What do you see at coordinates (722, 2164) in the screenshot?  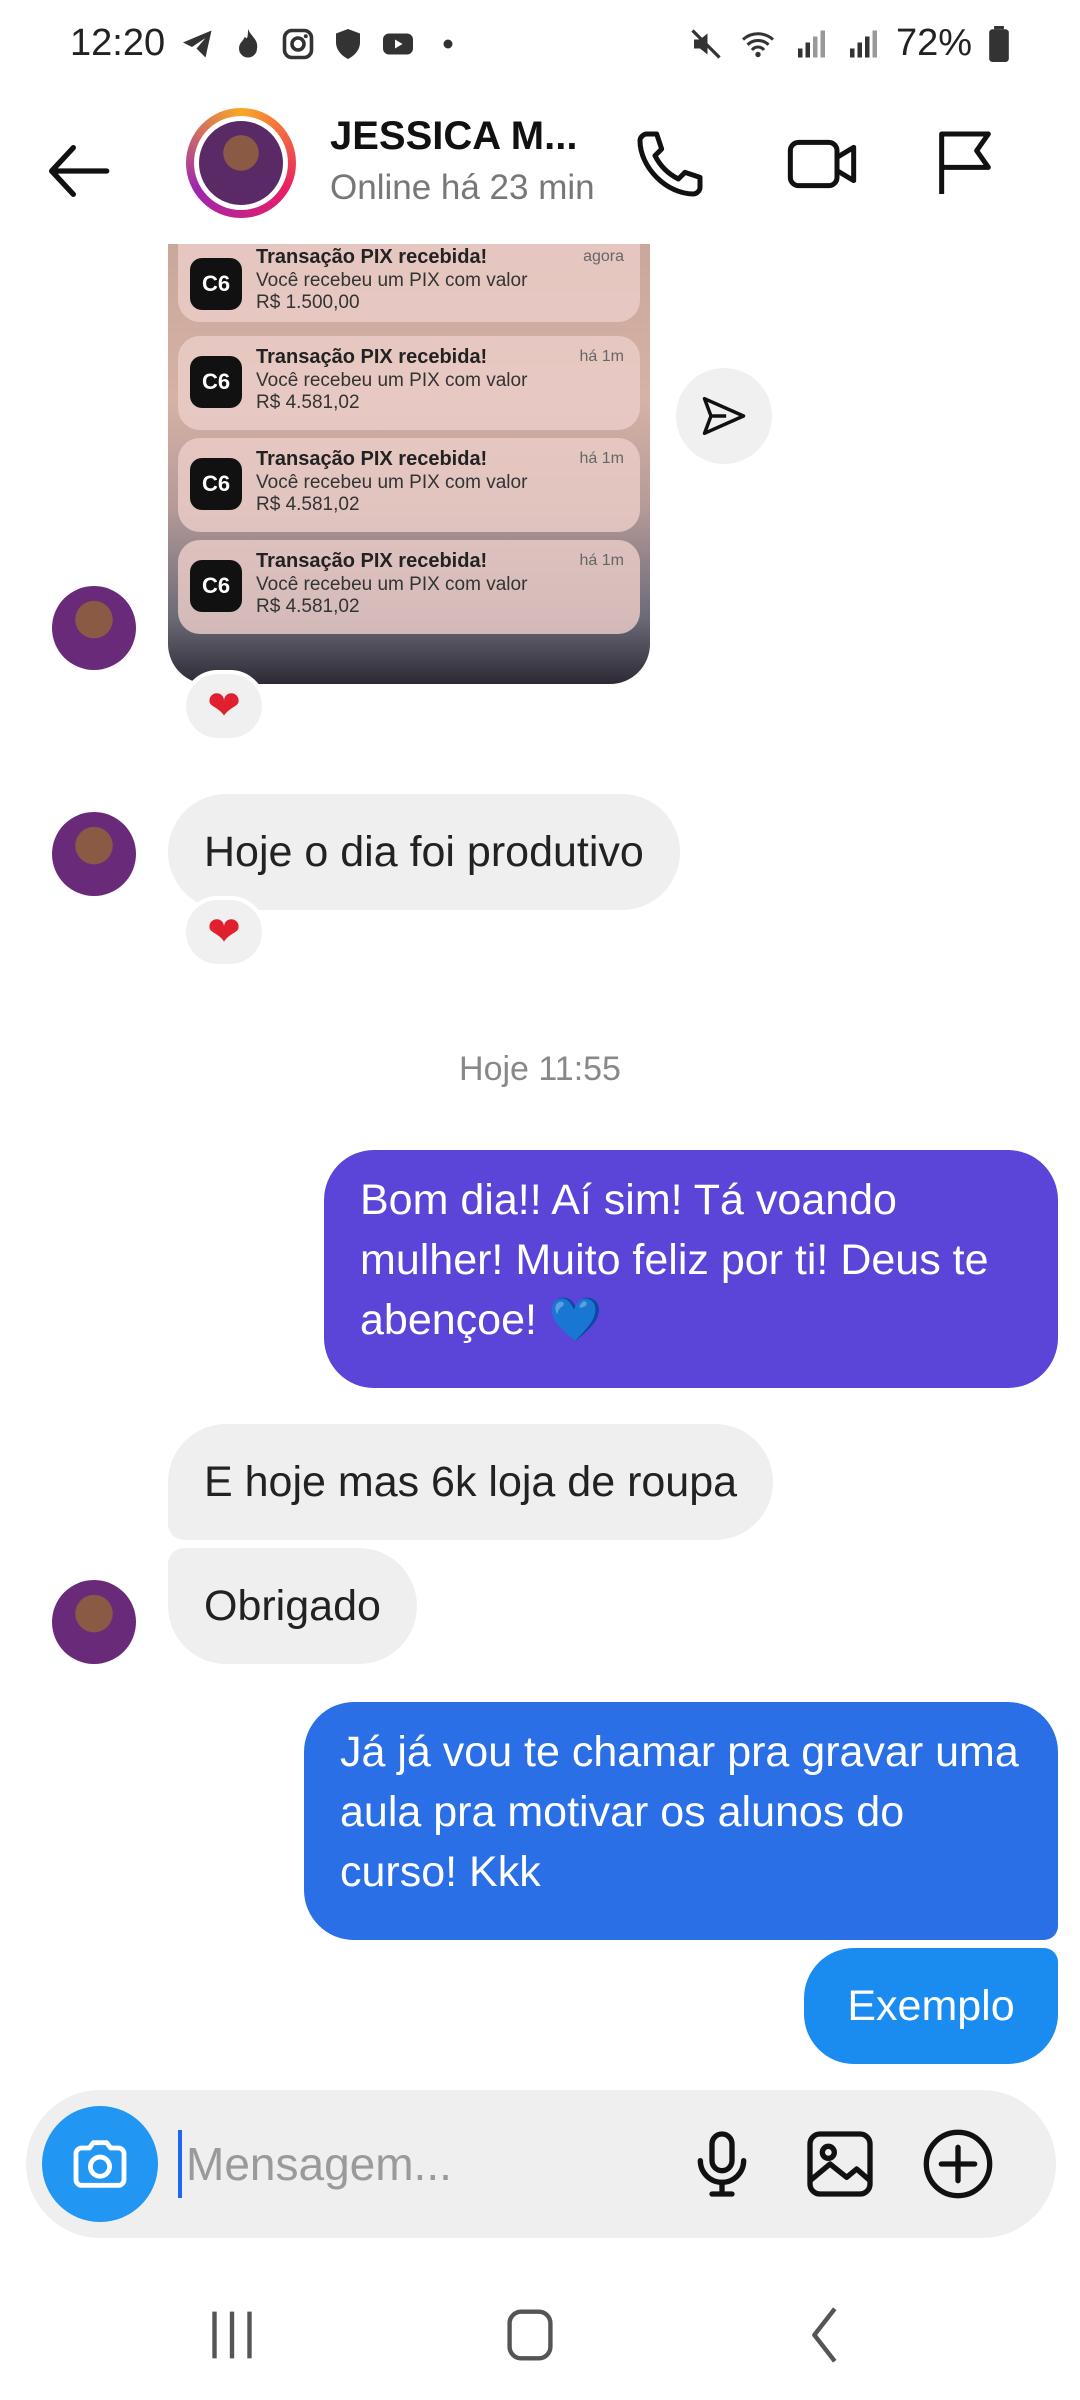 I see `microphone-icon` at bounding box center [722, 2164].